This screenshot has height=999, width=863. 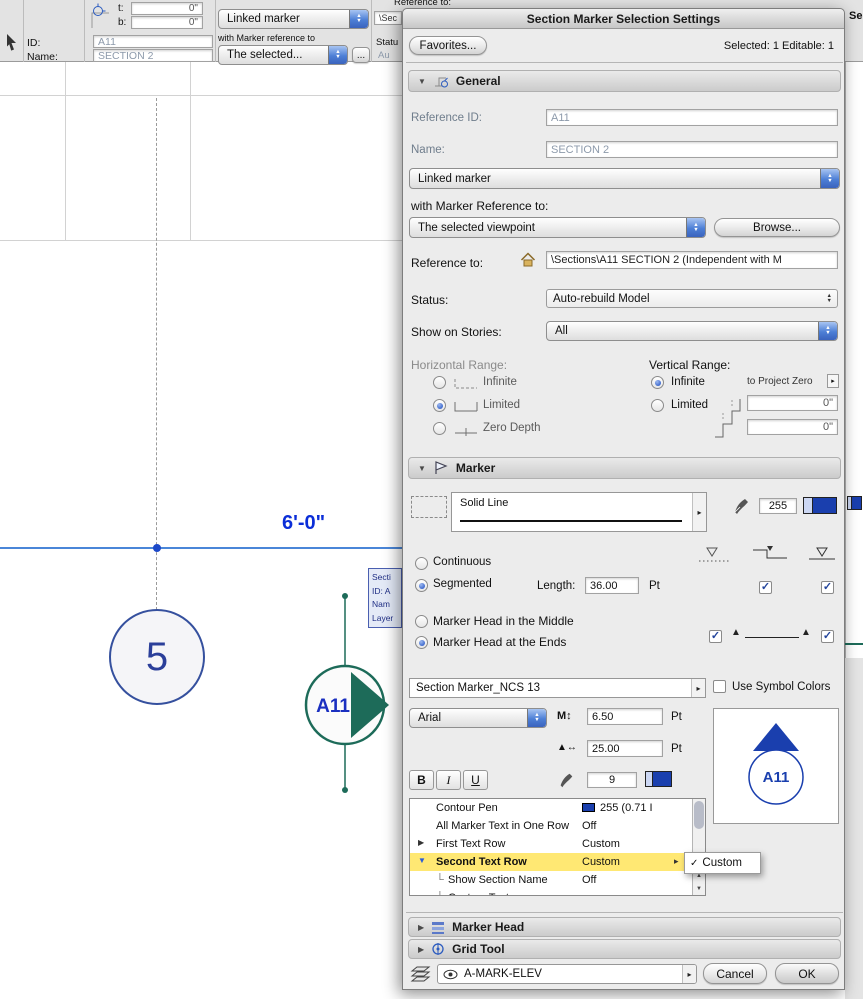 I want to click on segmented-radio, so click(x=421, y=585).